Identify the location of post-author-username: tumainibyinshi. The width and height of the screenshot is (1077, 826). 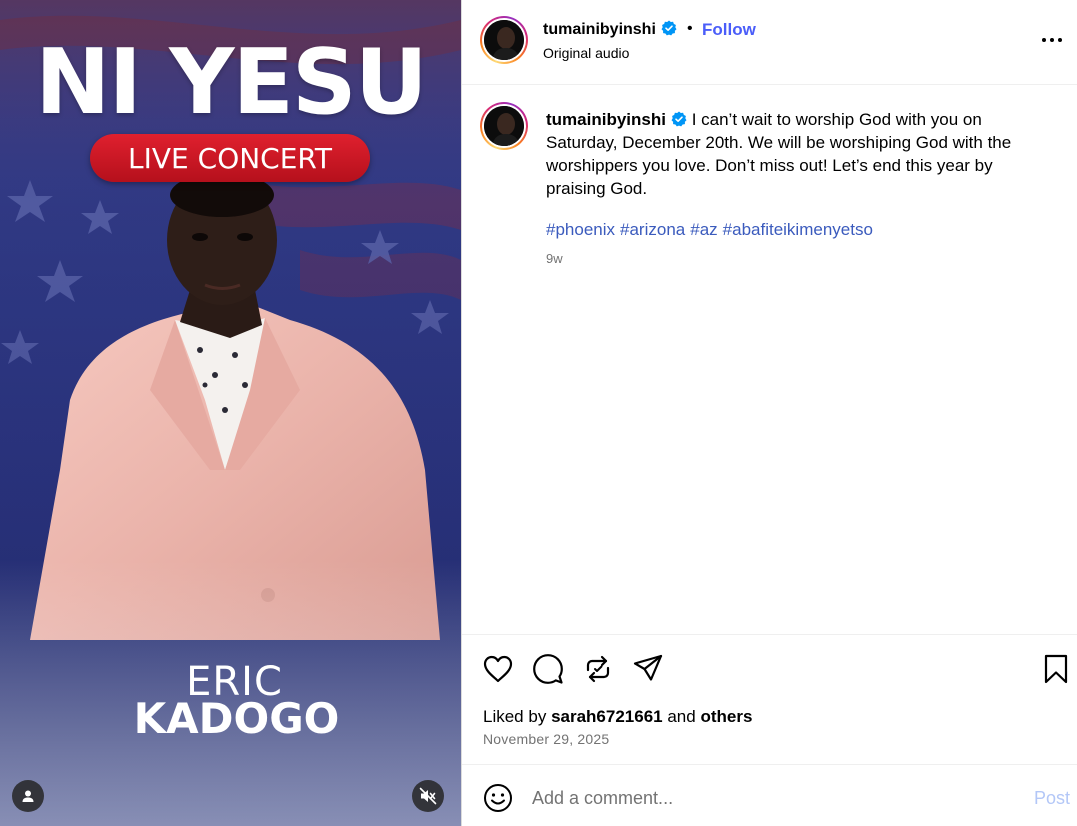
(610, 29).